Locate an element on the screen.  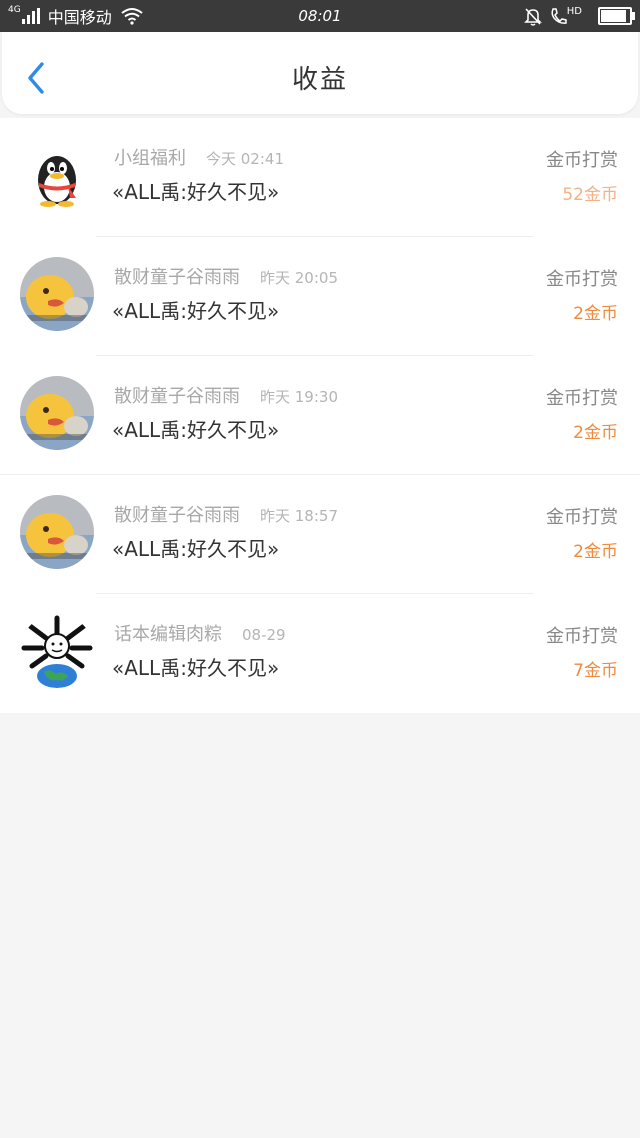
reward-row-4: 散财童子谷雨雨 昨天 18:57 «ALL禹:好久不见» 金币打赏 2金币 is located at coordinates (320, 534).